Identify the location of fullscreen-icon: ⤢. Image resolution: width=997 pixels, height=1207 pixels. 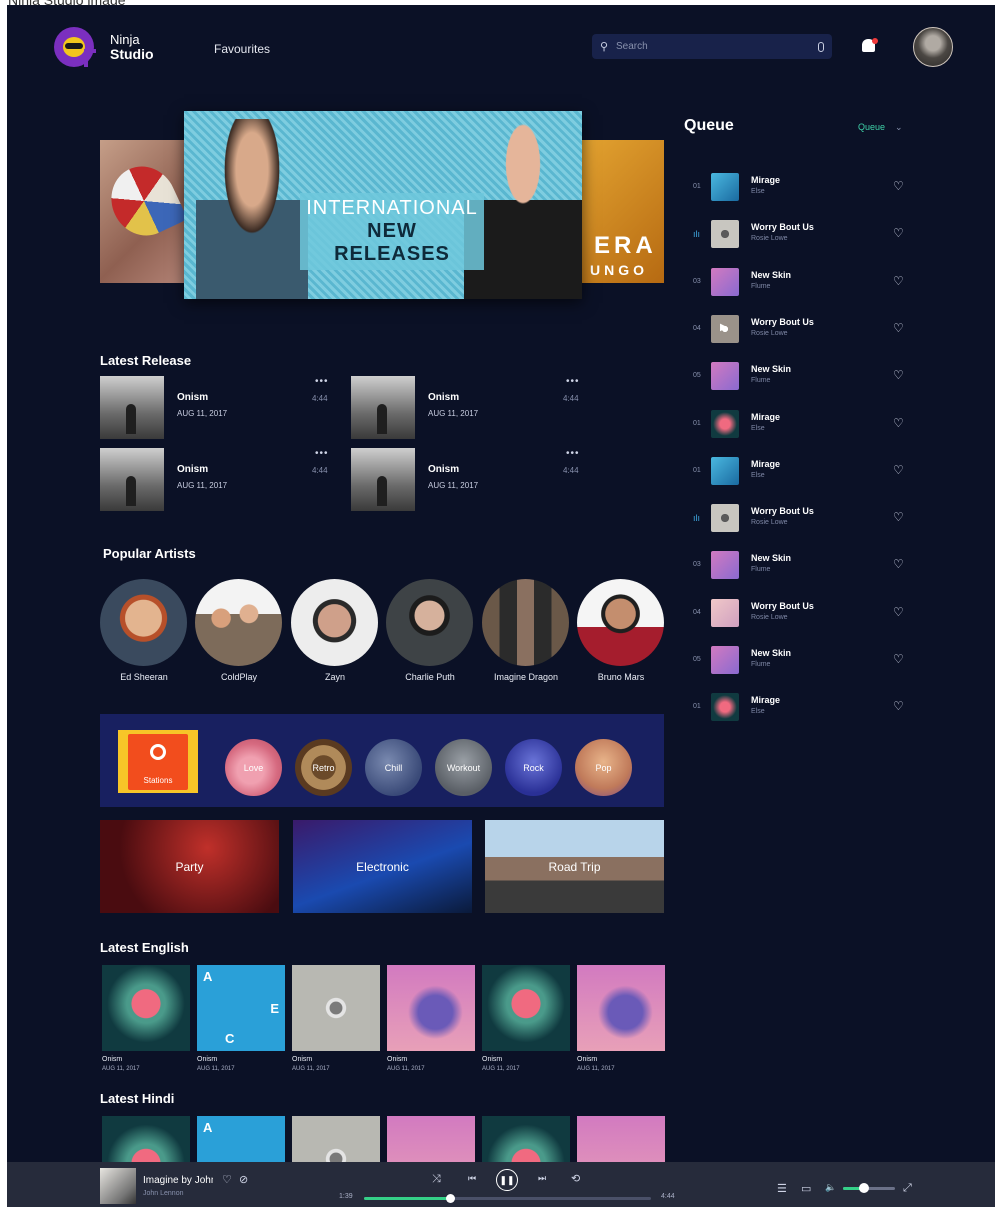
(907, 1188).